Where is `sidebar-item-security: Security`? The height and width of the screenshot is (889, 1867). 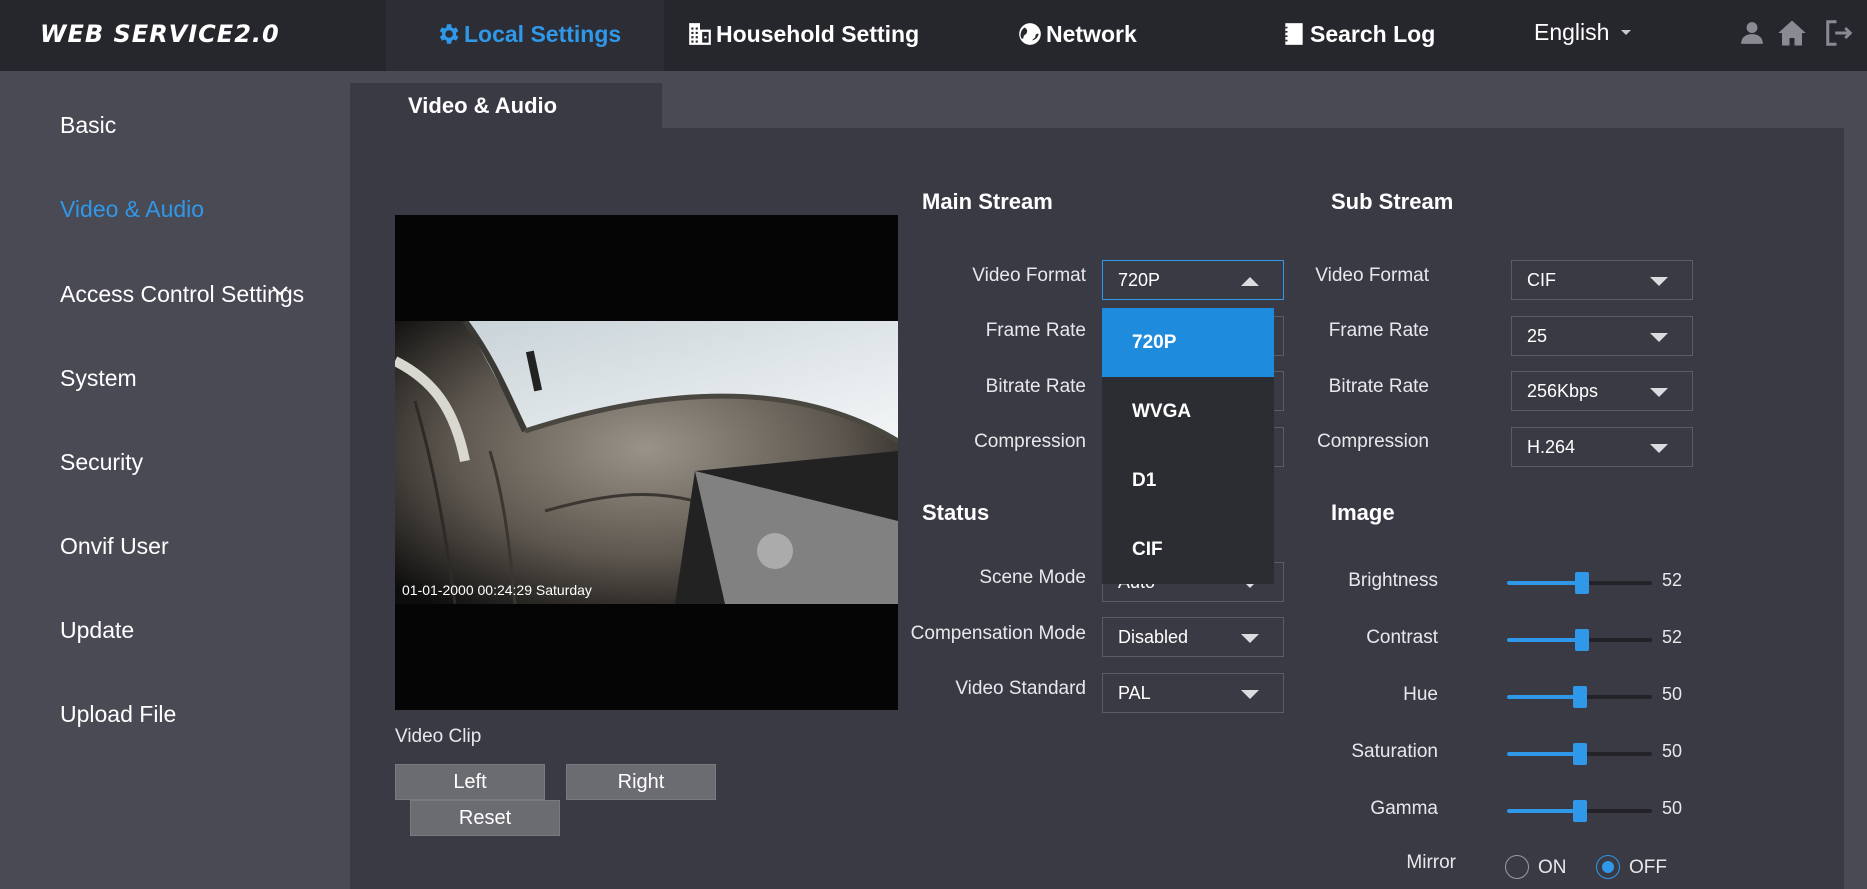 sidebar-item-security: Security is located at coordinates (101, 462).